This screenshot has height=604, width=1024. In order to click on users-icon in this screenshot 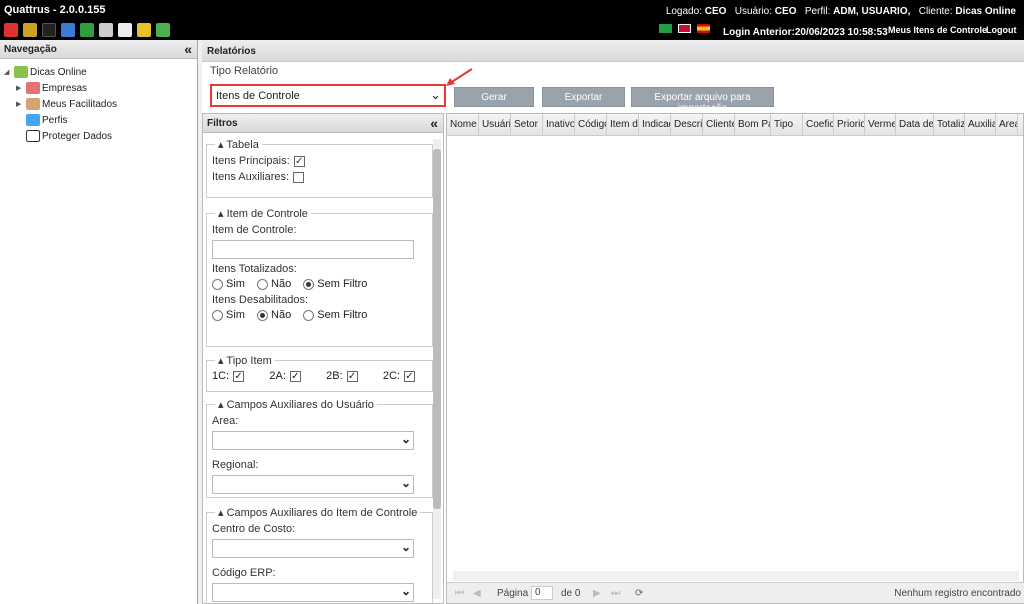, I will do `click(30, 30)`.